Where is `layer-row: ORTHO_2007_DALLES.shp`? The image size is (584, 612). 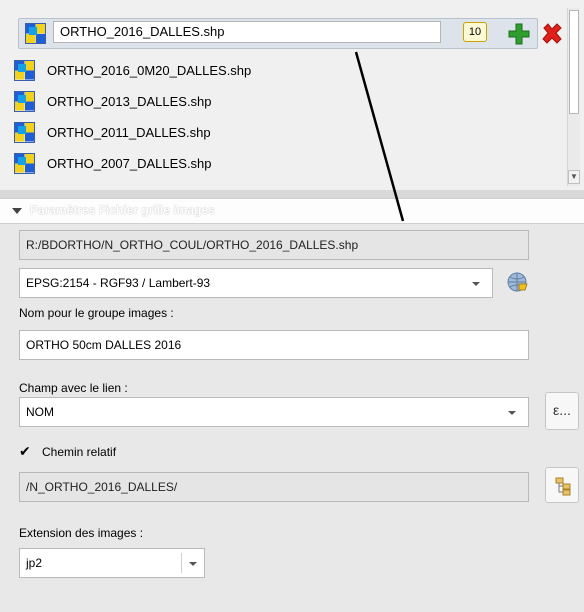
layer-row: ORTHO_2007_DALLES.shp is located at coordinates (113, 163).